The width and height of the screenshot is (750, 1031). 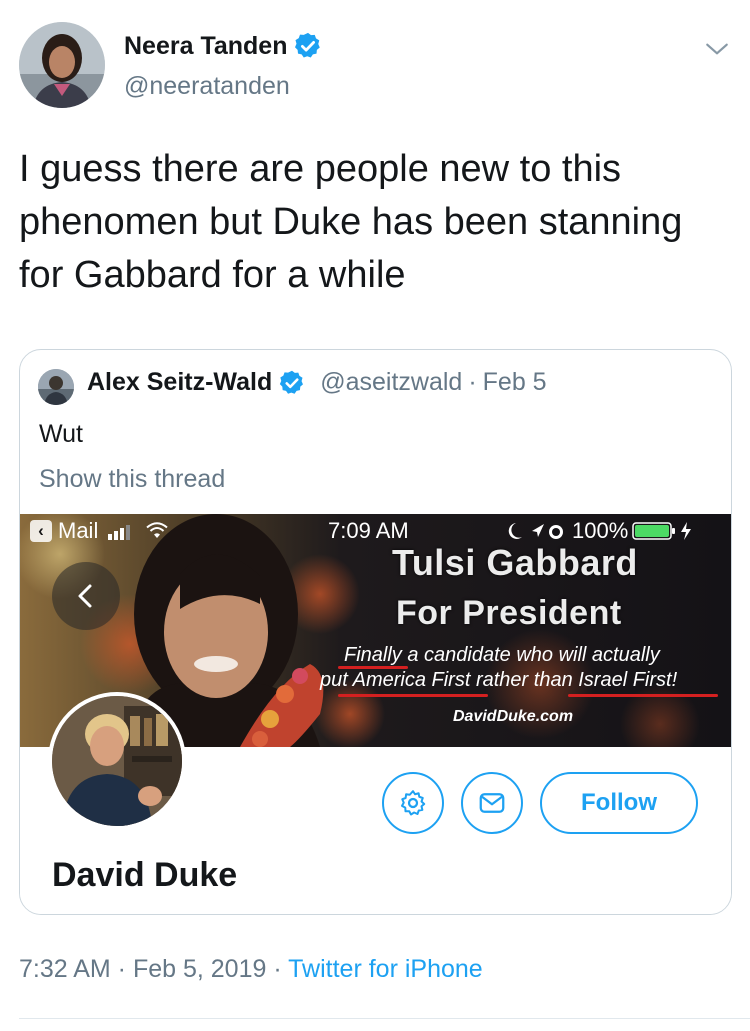 I want to click on quoted-author-name: Alex Seitz-Wald, so click(x=179, y=382).